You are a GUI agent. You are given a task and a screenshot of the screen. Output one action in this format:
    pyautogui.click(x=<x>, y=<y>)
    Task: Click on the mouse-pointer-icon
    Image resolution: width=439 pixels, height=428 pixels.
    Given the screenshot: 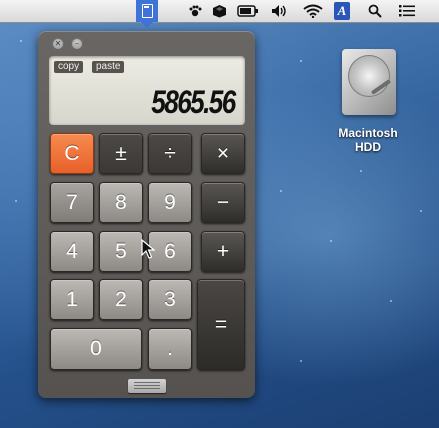 What is the action you would take?
    pyautogui.click(x=148, y=249)
    